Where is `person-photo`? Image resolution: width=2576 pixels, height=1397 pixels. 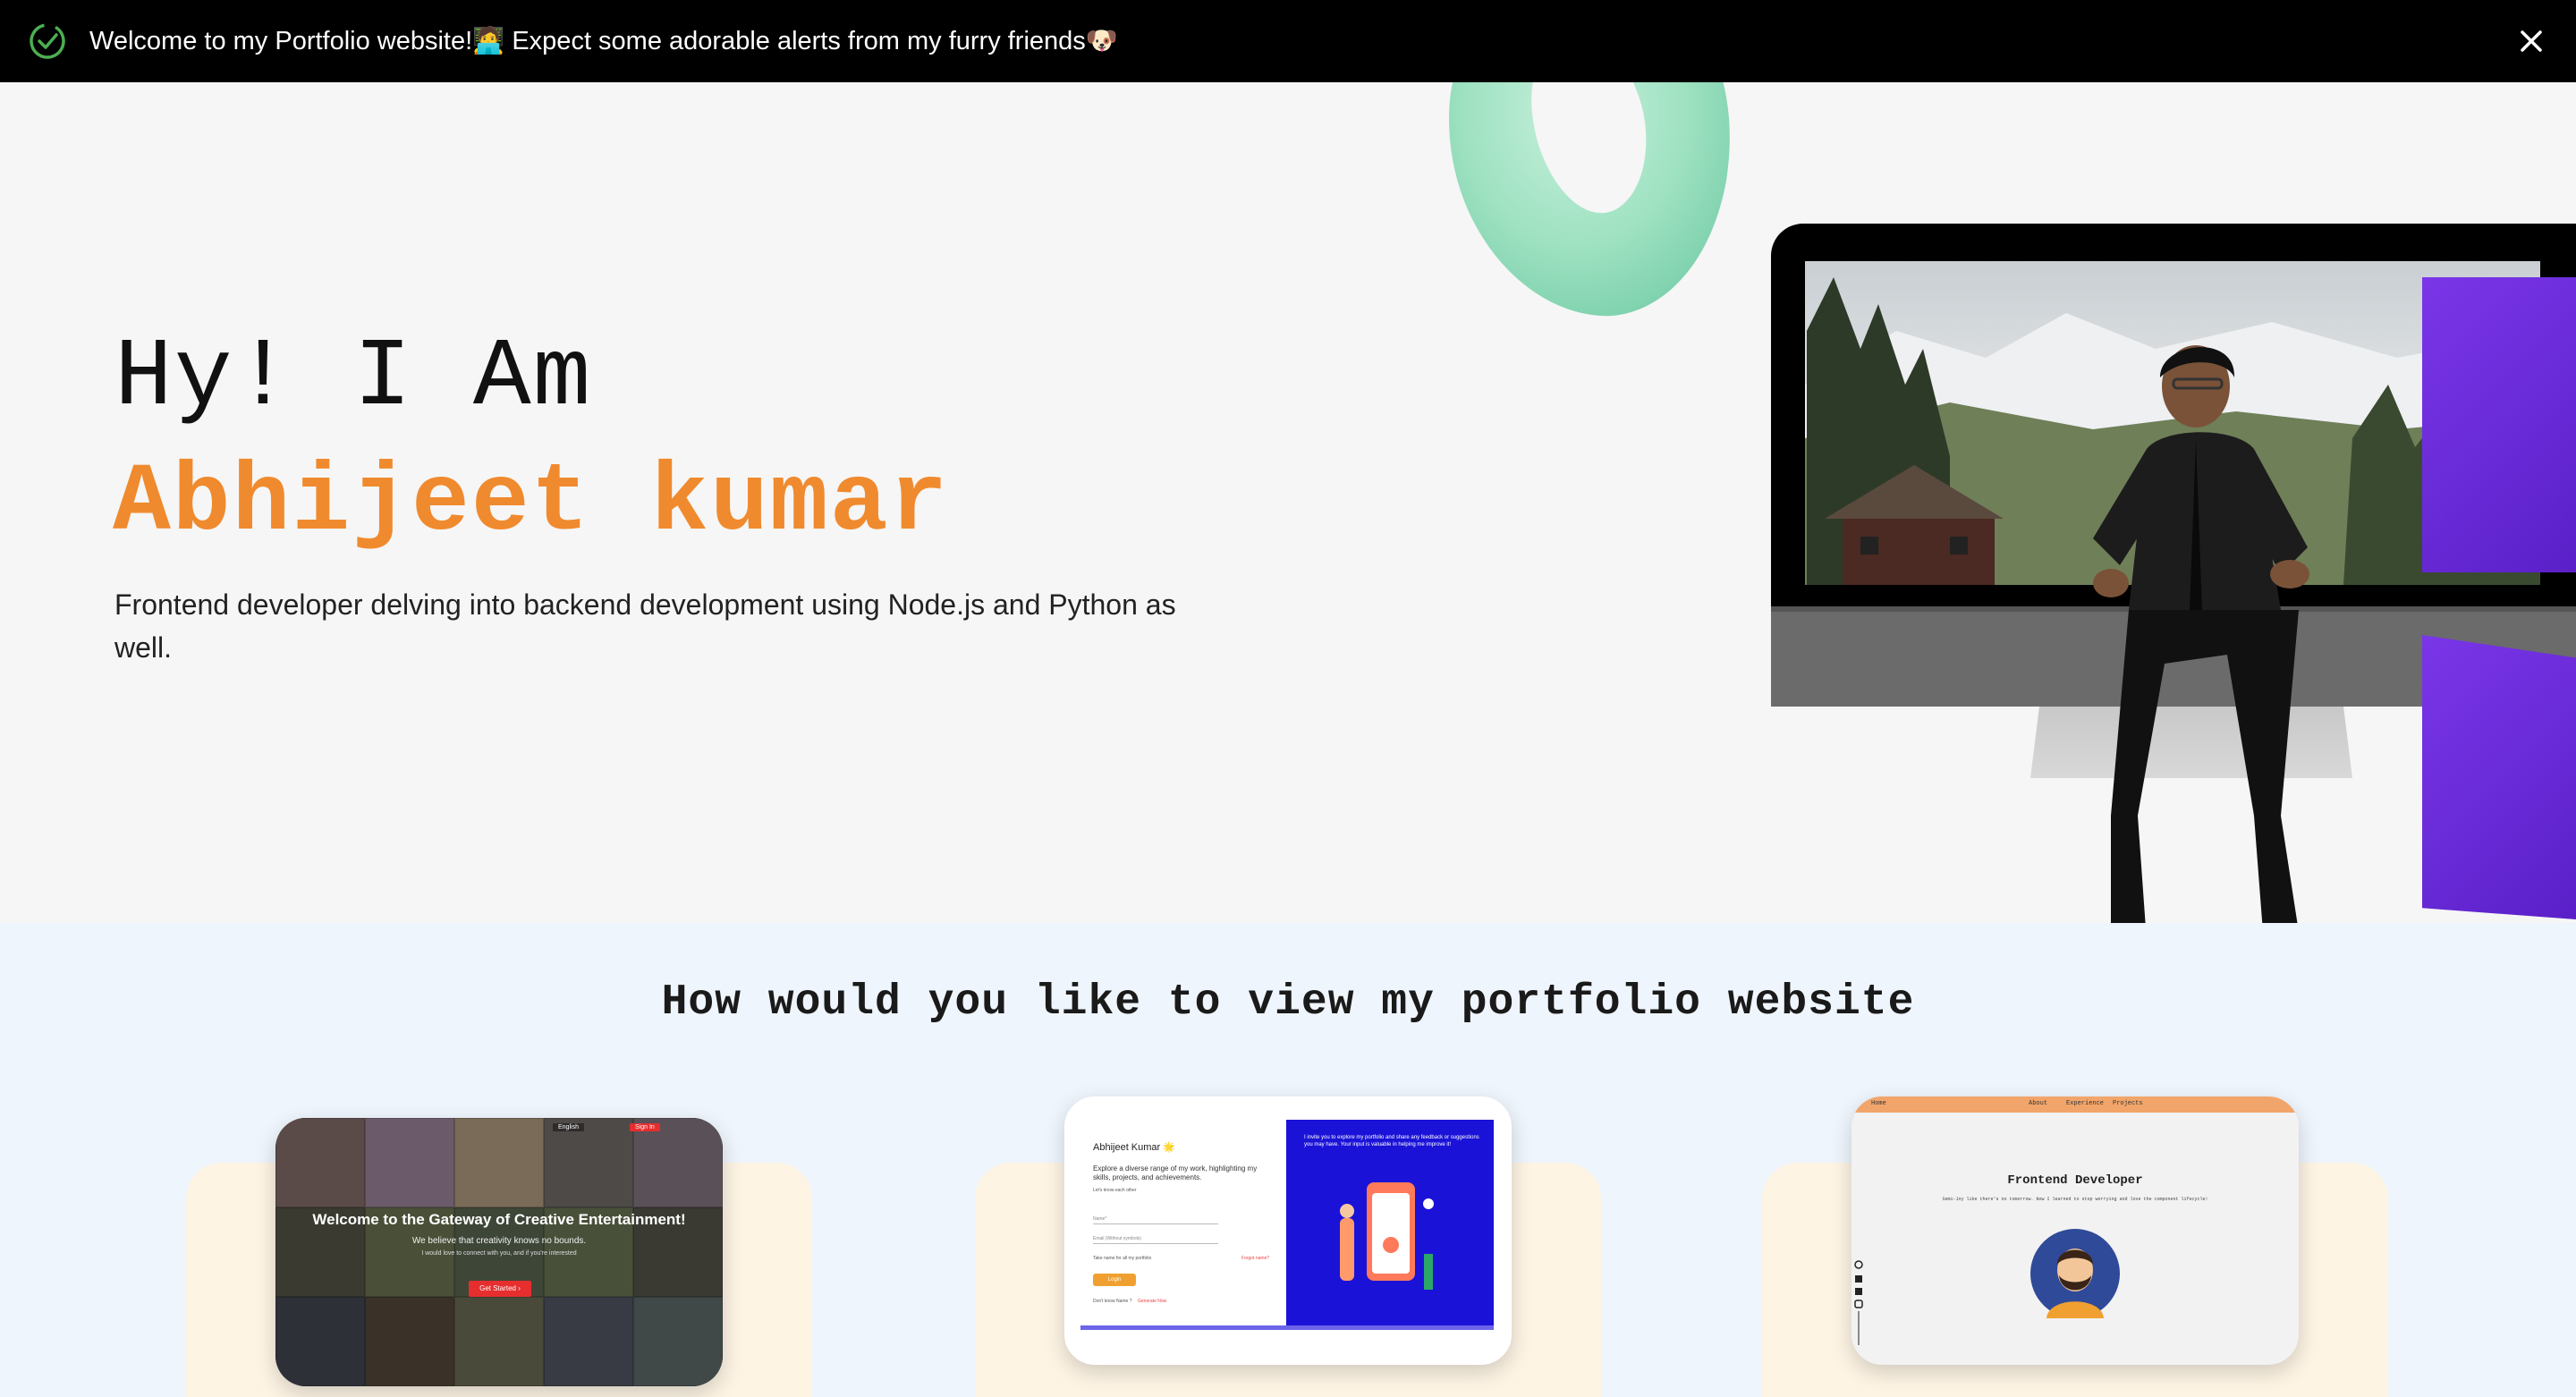 person-photo is located at coordinates (2201, 634).